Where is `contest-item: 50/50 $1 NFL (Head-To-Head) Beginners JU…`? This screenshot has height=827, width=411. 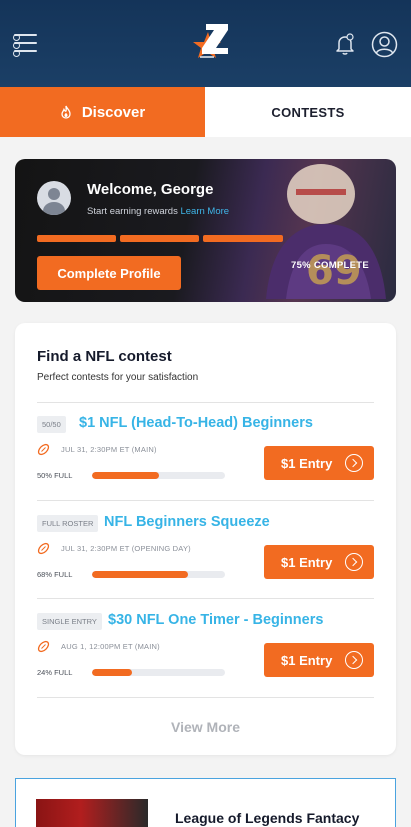
contest-item: 50/50 $1 NFL (Head-To-Head) Beginners JU… is located at coordinates (205, 450).